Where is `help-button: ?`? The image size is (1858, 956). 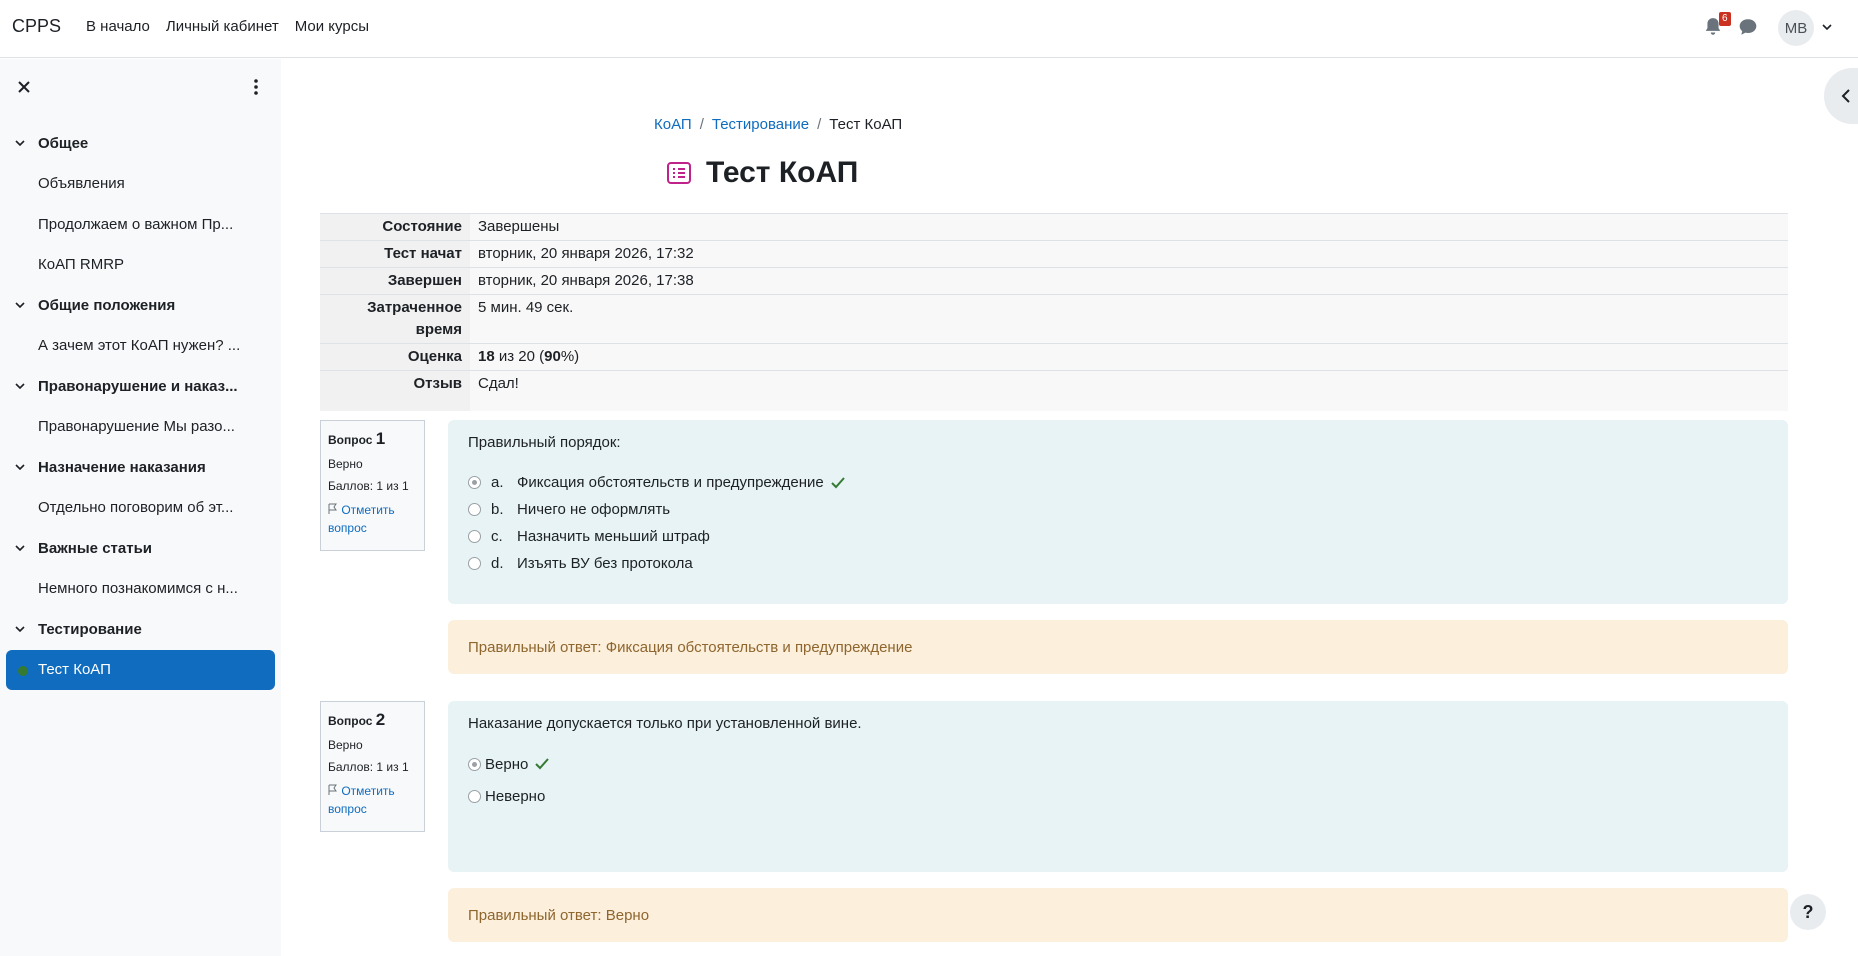 help-button: ? is located at coordinates (1808, 912).